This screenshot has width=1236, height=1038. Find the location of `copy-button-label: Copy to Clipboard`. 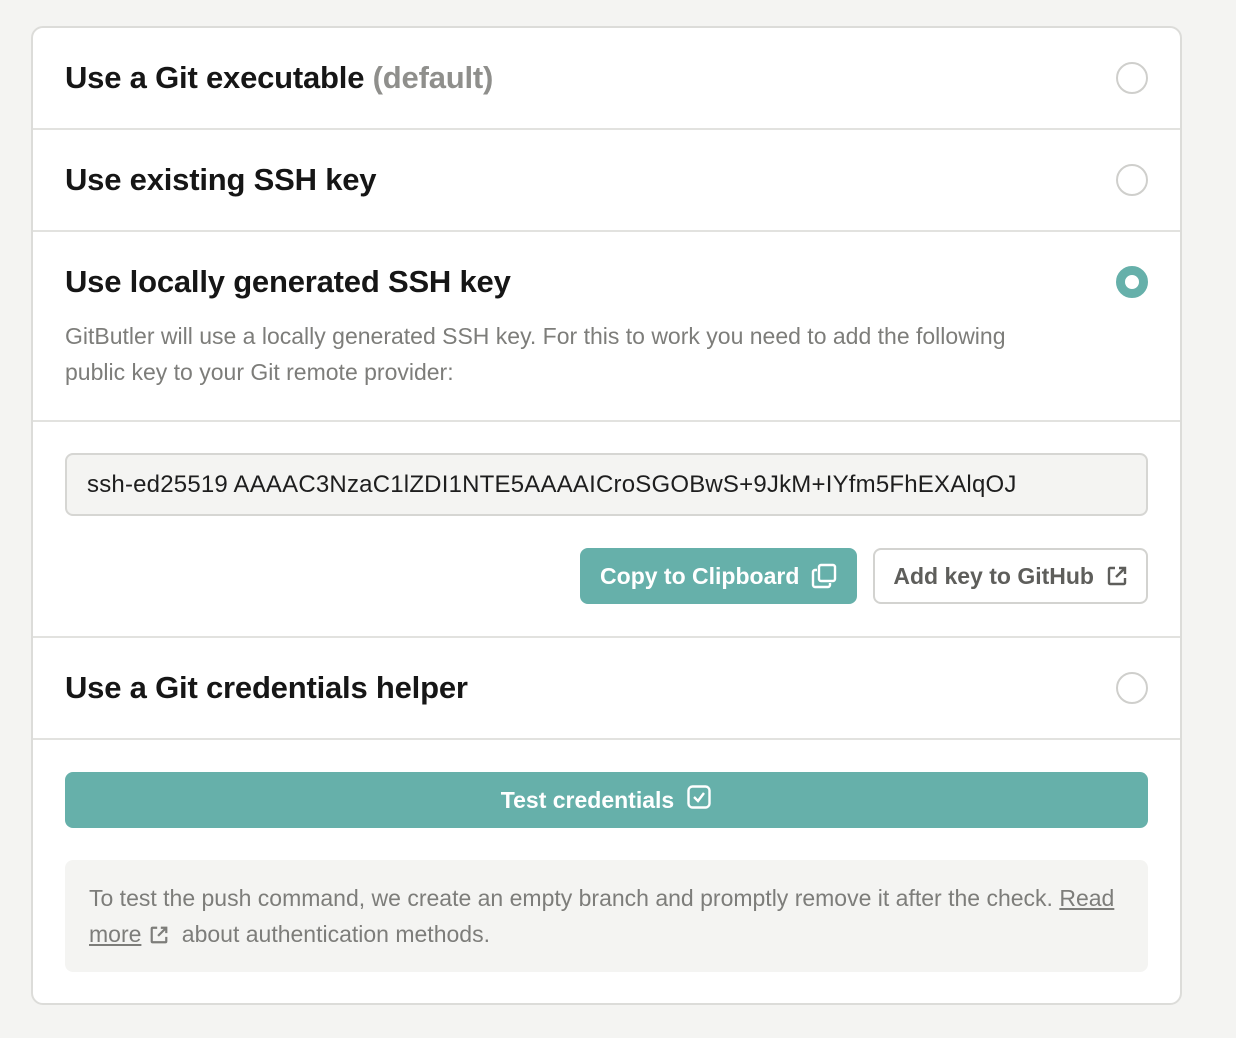

copy-button-label: Copy to Clipboard is located at coordinates (700, 575).